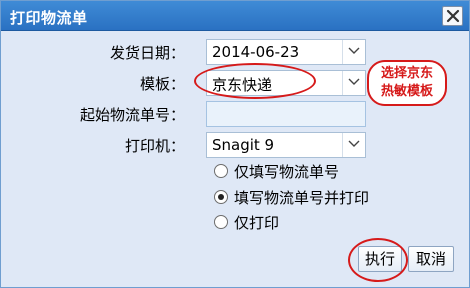  What do you see at coordinates (406, 73) in the screenshot?
I see `annotation-line-1: 选择京东` at bounding box center [406, 73].